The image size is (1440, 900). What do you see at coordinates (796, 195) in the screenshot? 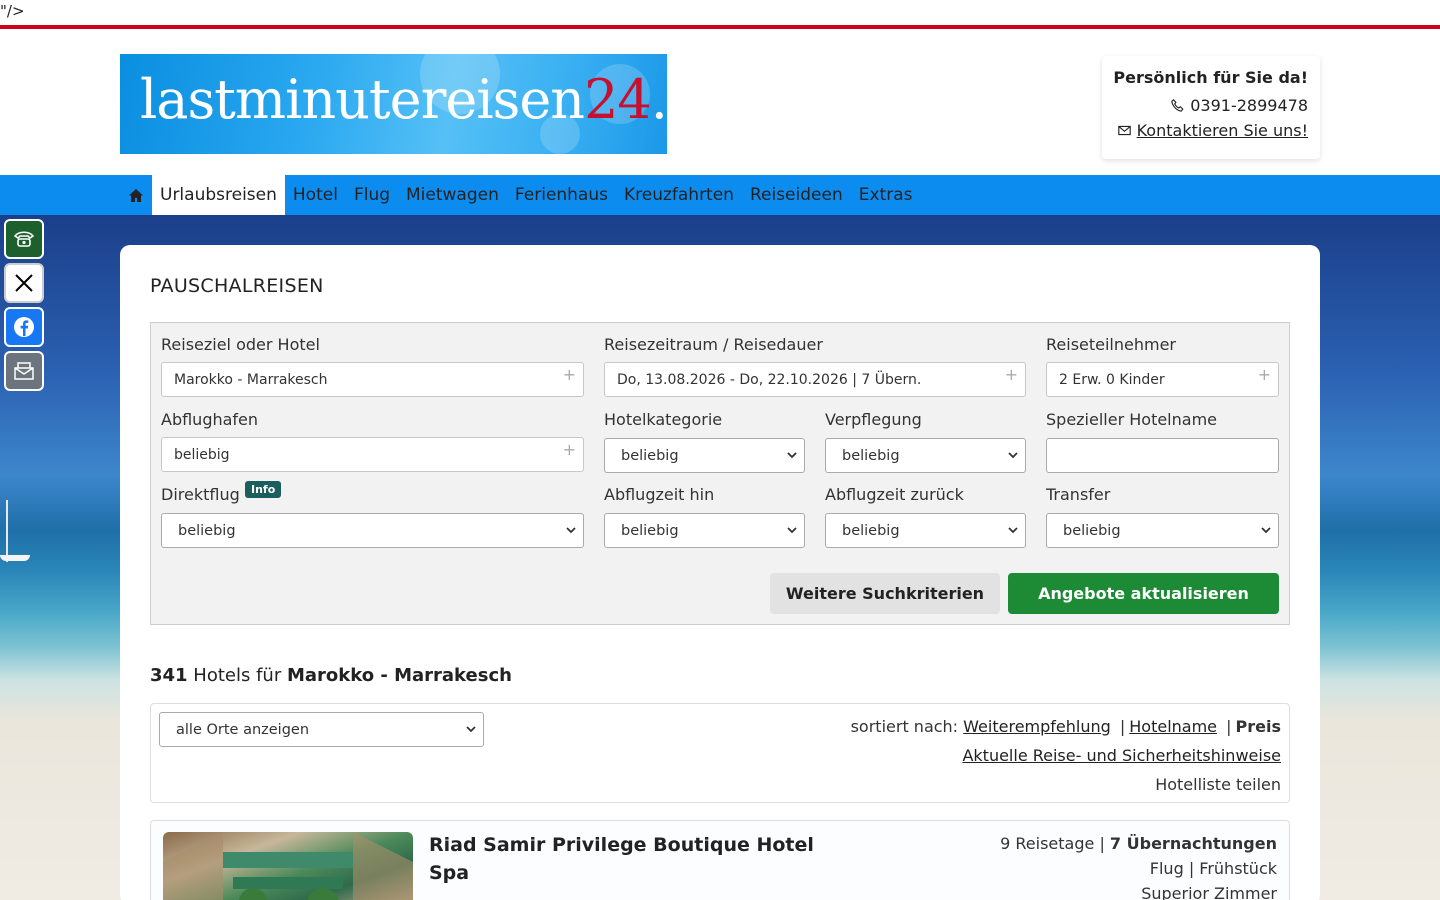
I see `nav-item-reiseideen: Reiseideen` at bounding box center [796, 195].